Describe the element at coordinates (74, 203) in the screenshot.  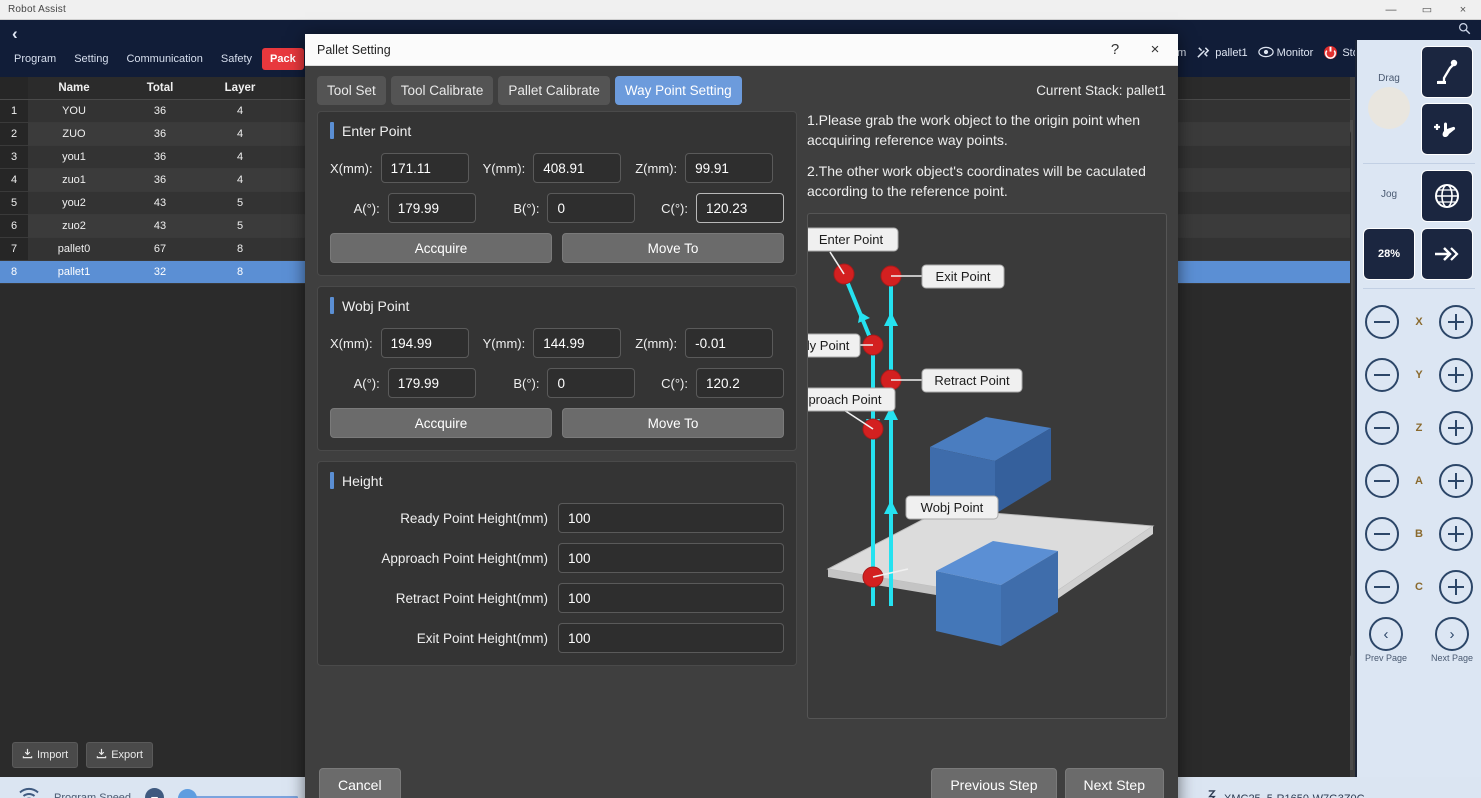
I see `row-name: you2` at that location.